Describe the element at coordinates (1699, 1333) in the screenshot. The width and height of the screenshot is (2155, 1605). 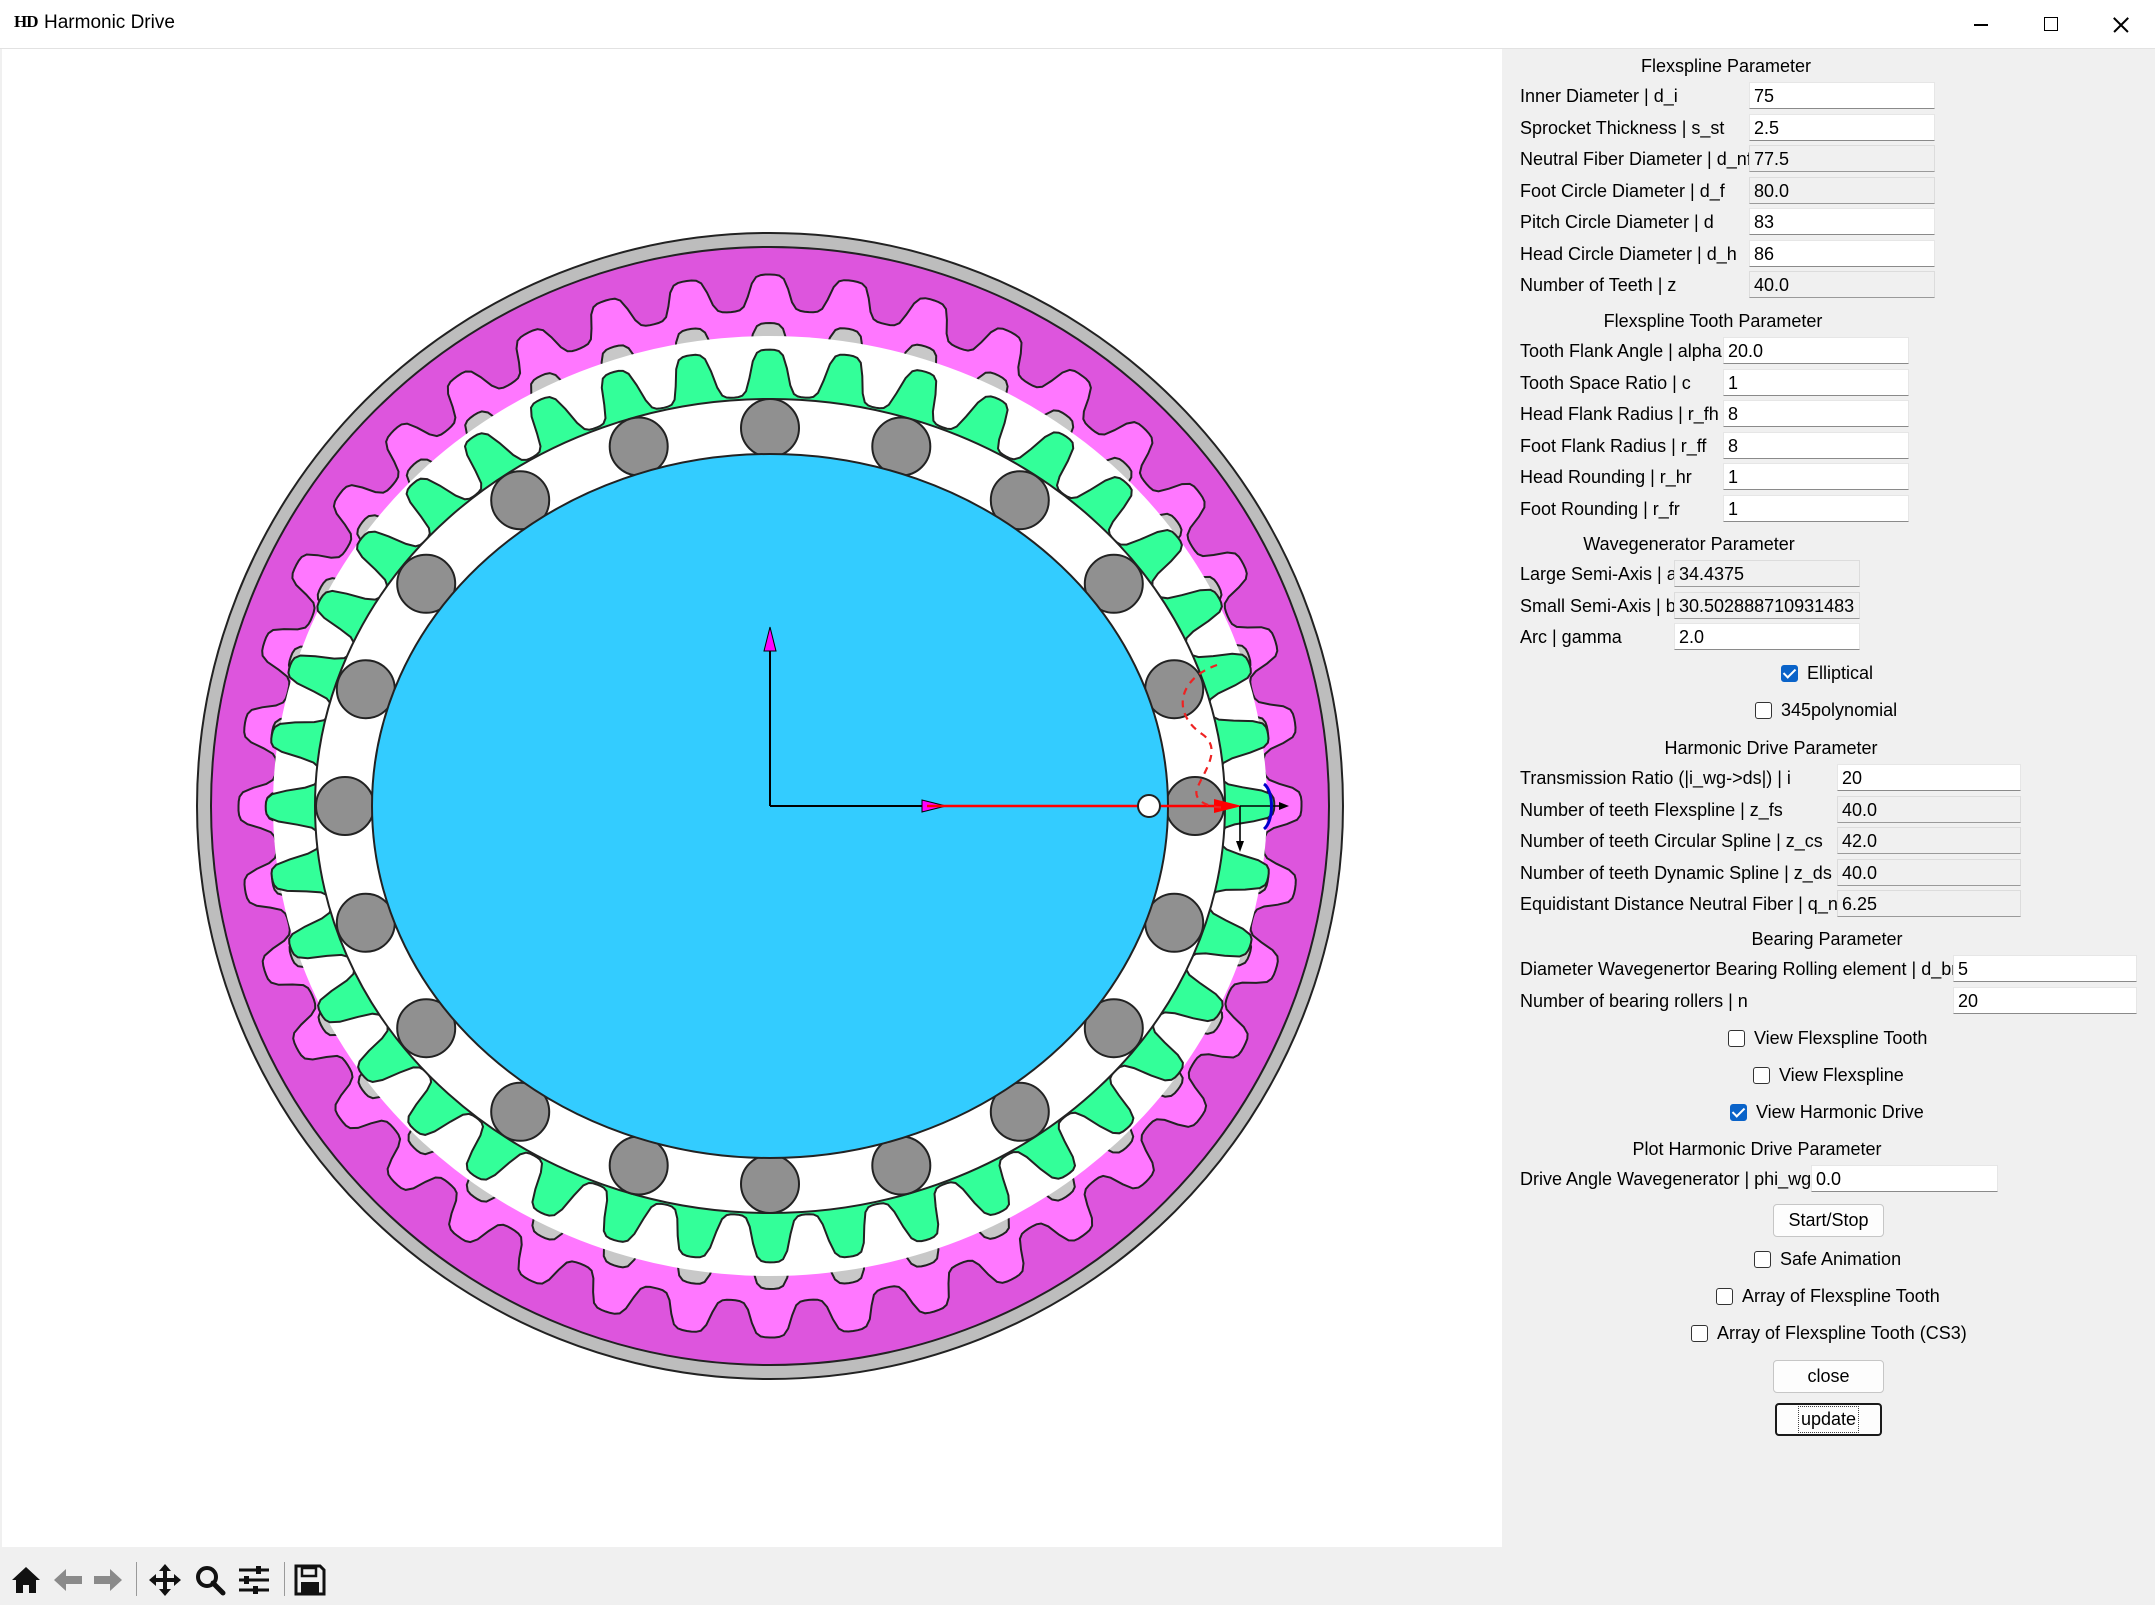
I see `array-flexspline-tooth-cs3-check` at that location.